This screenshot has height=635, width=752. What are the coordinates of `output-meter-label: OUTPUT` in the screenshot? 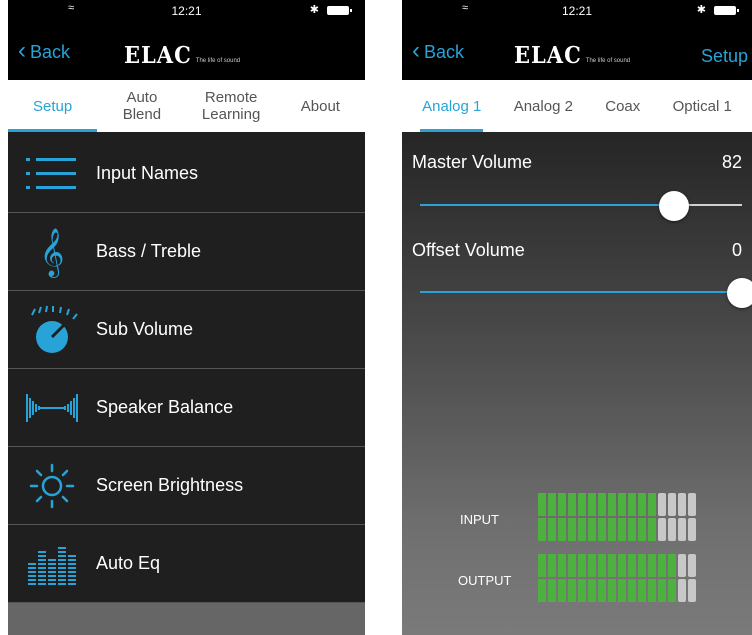 It's located at (485, 580).